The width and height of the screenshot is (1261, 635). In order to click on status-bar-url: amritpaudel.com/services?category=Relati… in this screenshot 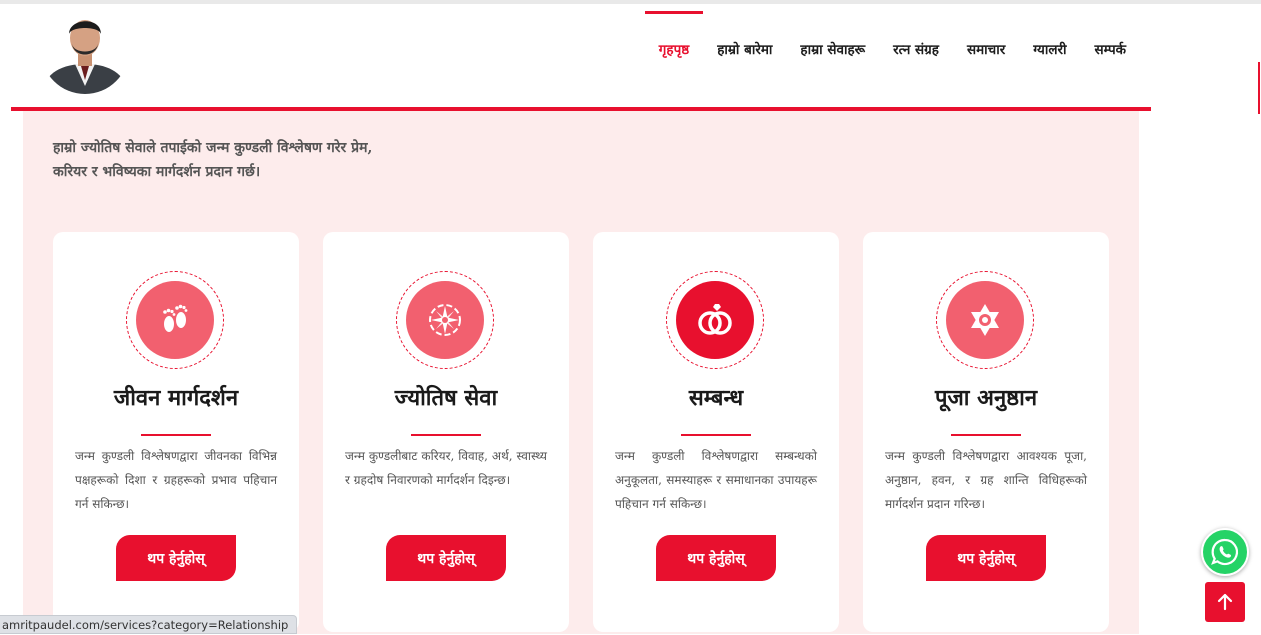, I will do `click(149, 624)`.